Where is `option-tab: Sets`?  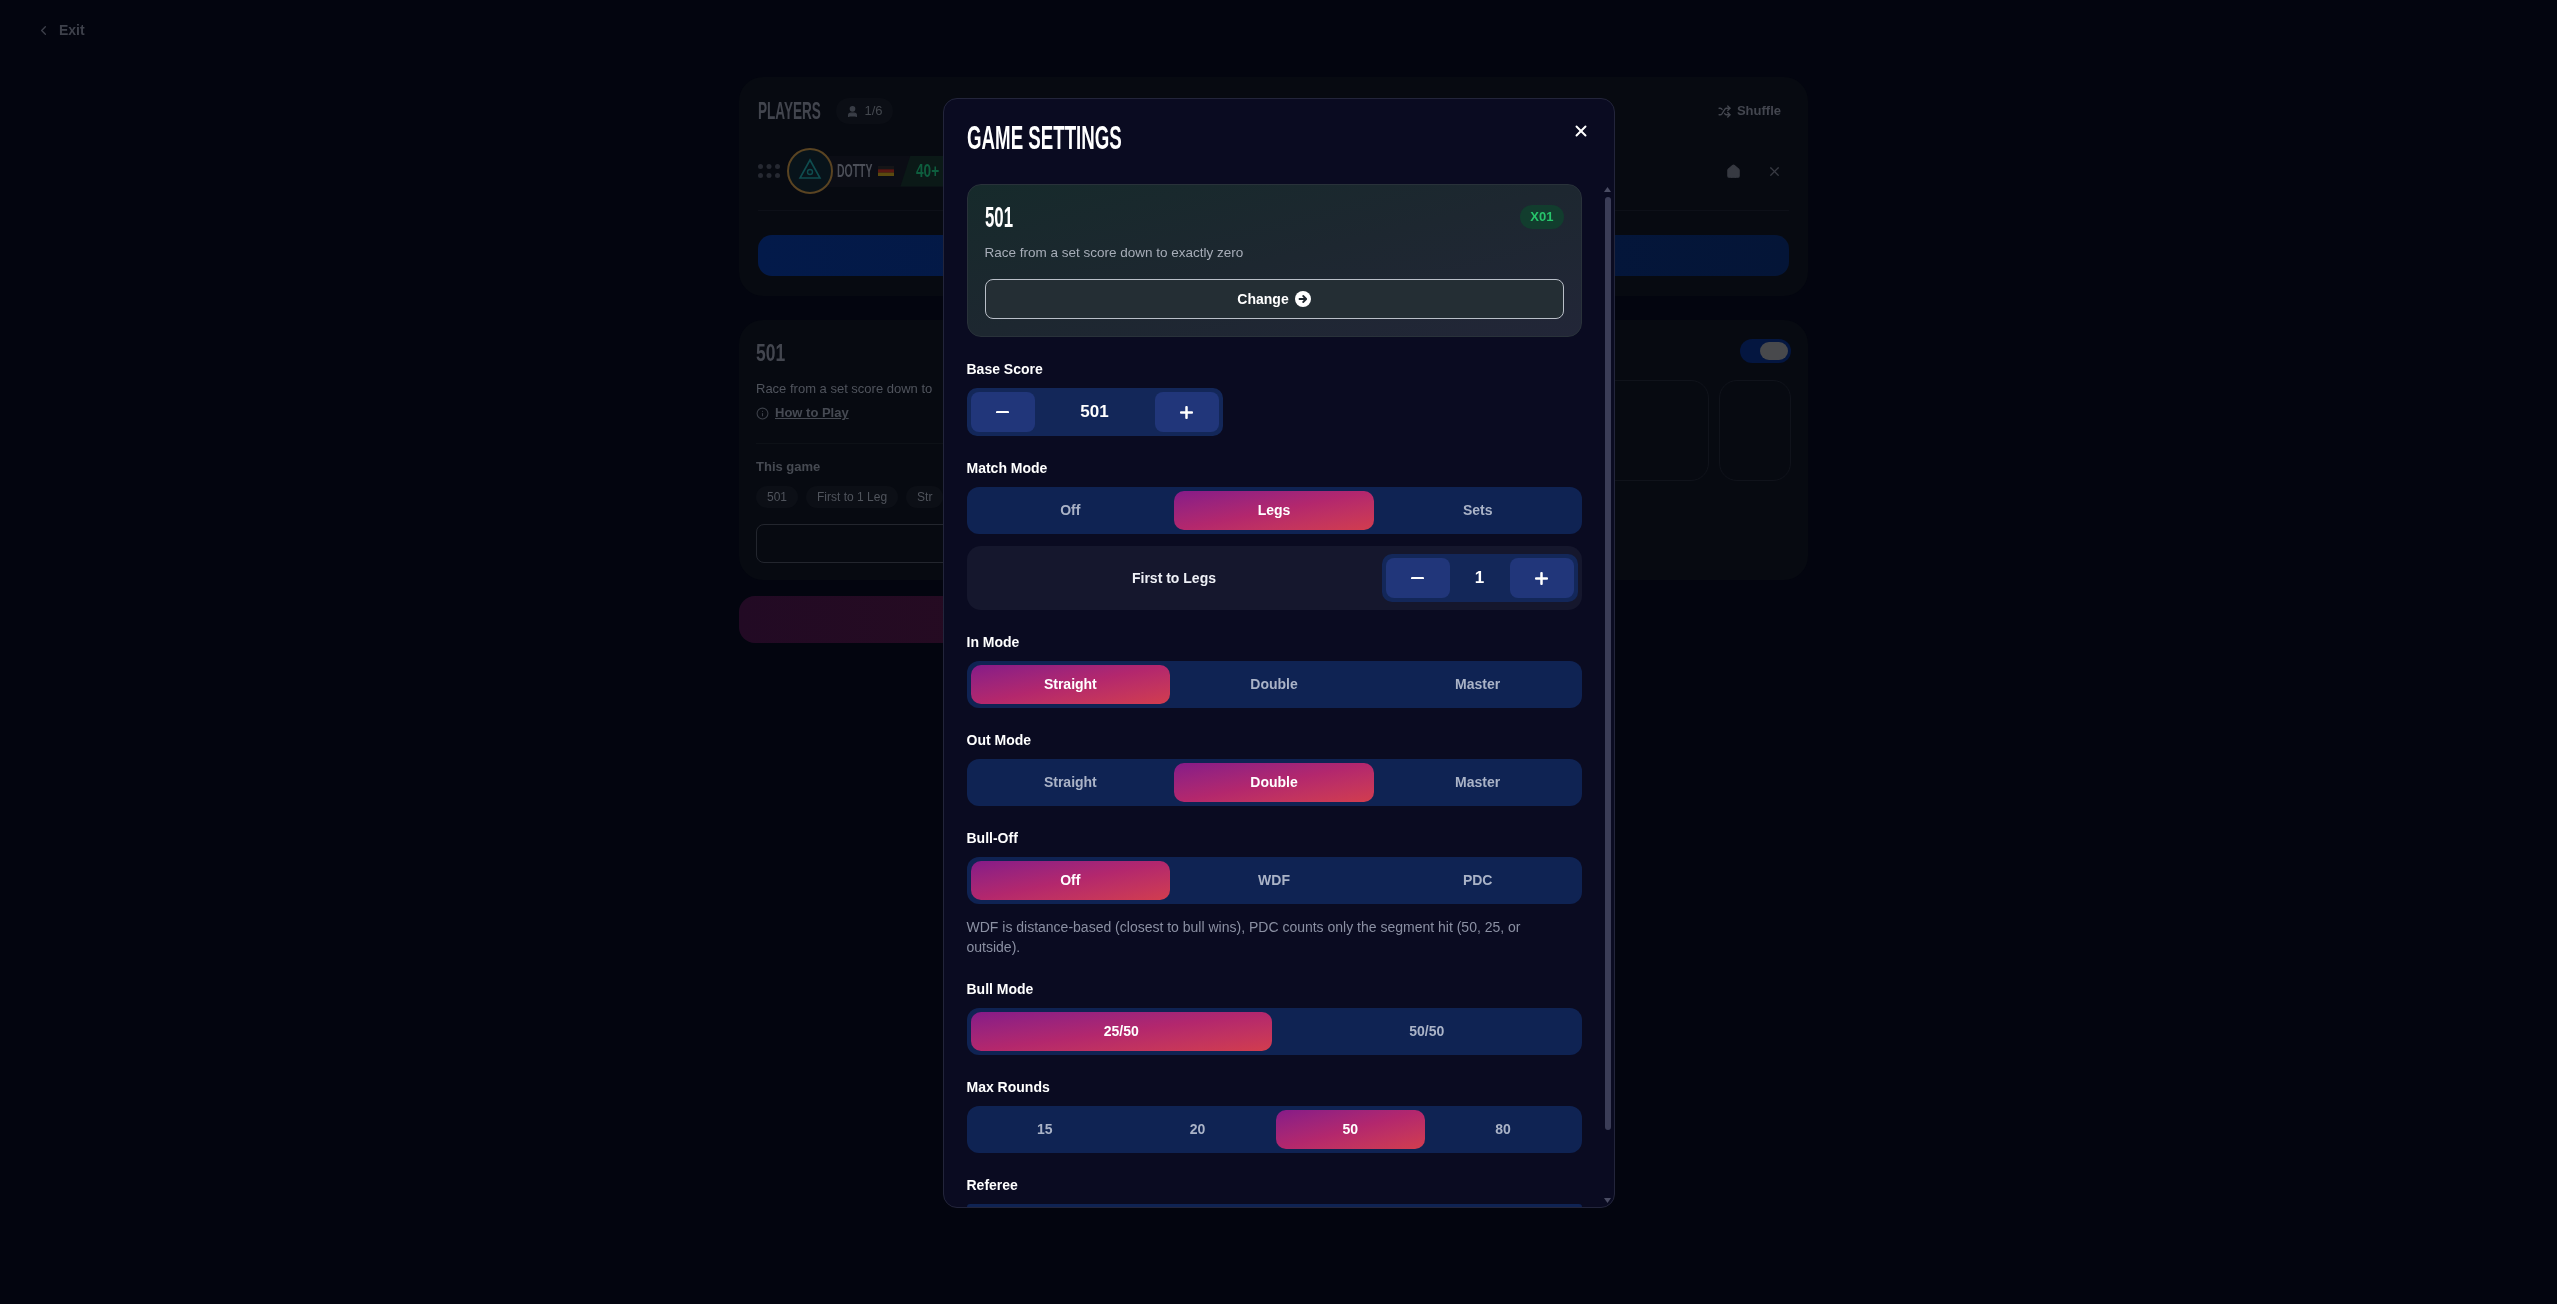 option-tab: Sets is located at coordinates (1477, 510).